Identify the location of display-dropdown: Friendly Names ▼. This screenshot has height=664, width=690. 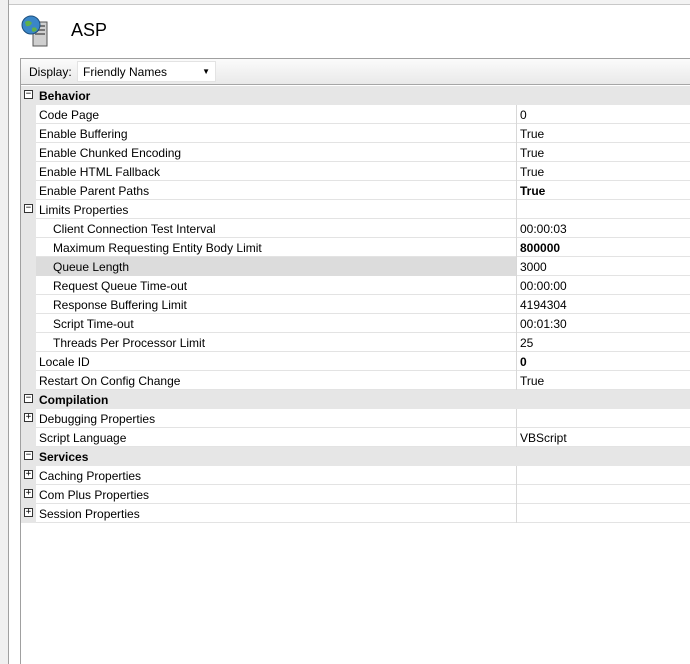
(146, 71).